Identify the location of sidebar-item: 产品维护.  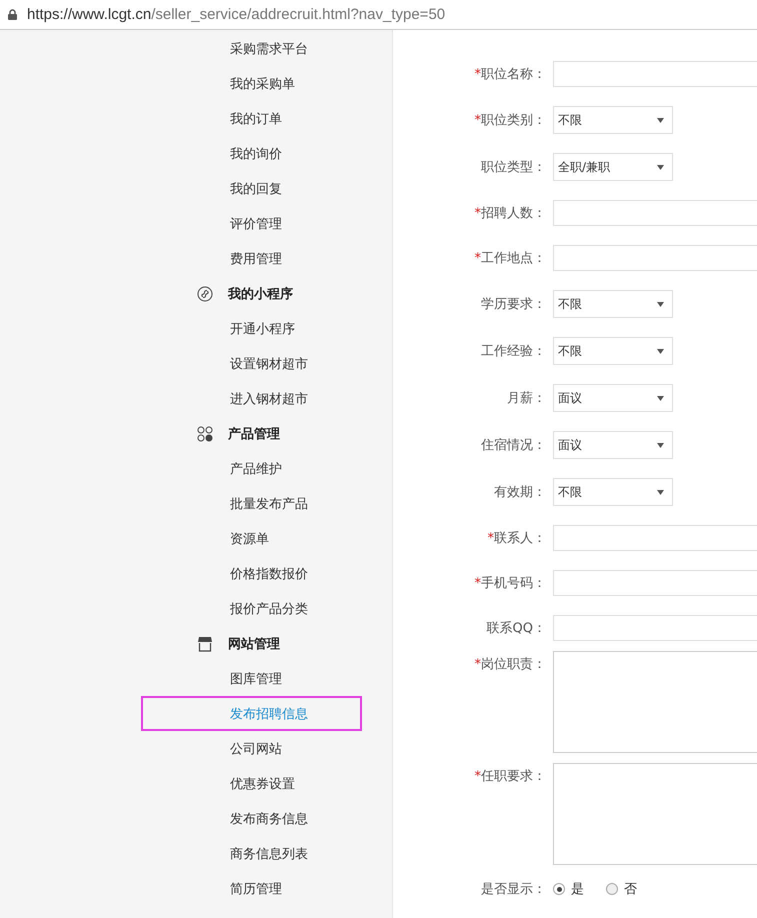
(251, 468).